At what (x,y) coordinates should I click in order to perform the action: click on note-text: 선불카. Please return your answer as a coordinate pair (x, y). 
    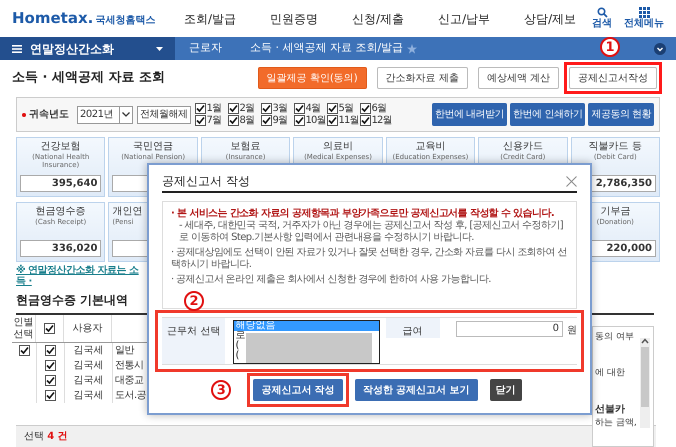
    Looking at the image, I should click on (610, 410).